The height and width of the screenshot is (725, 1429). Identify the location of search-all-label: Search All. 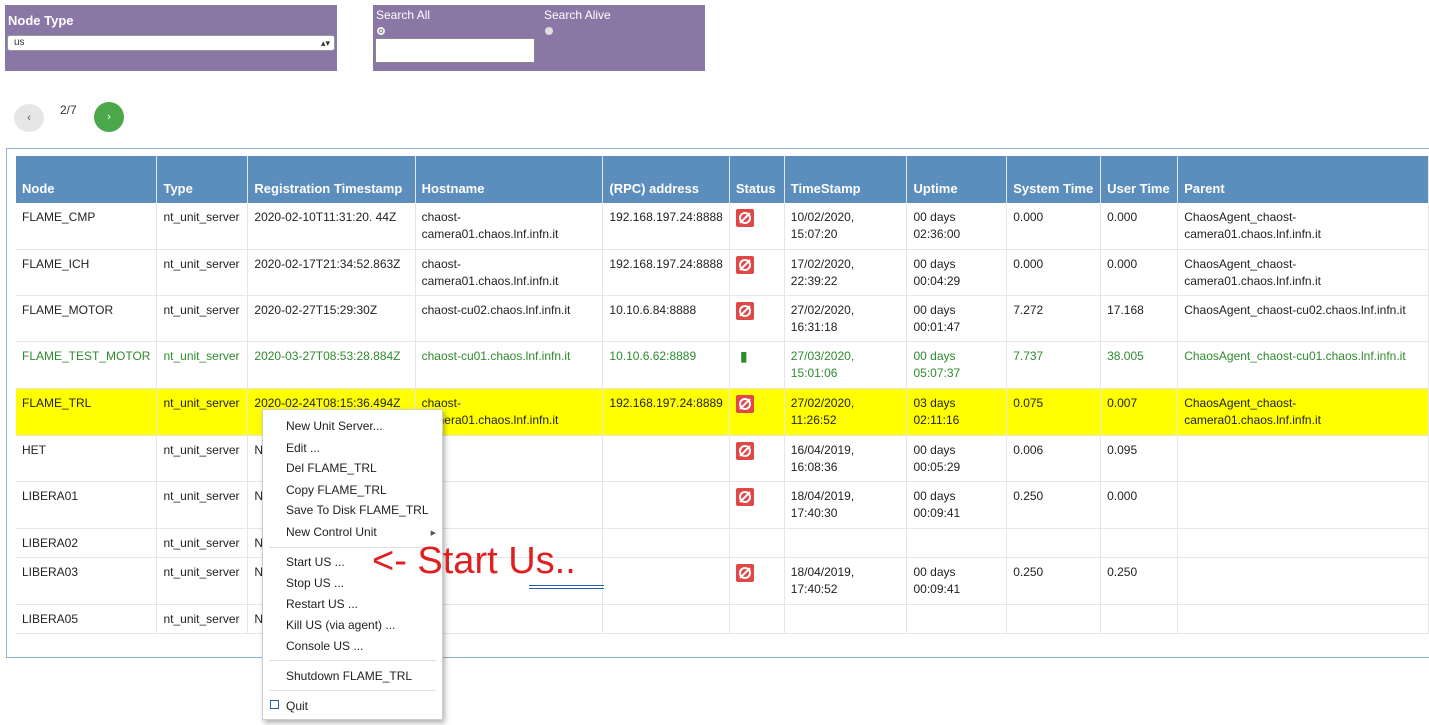
(403, 15).